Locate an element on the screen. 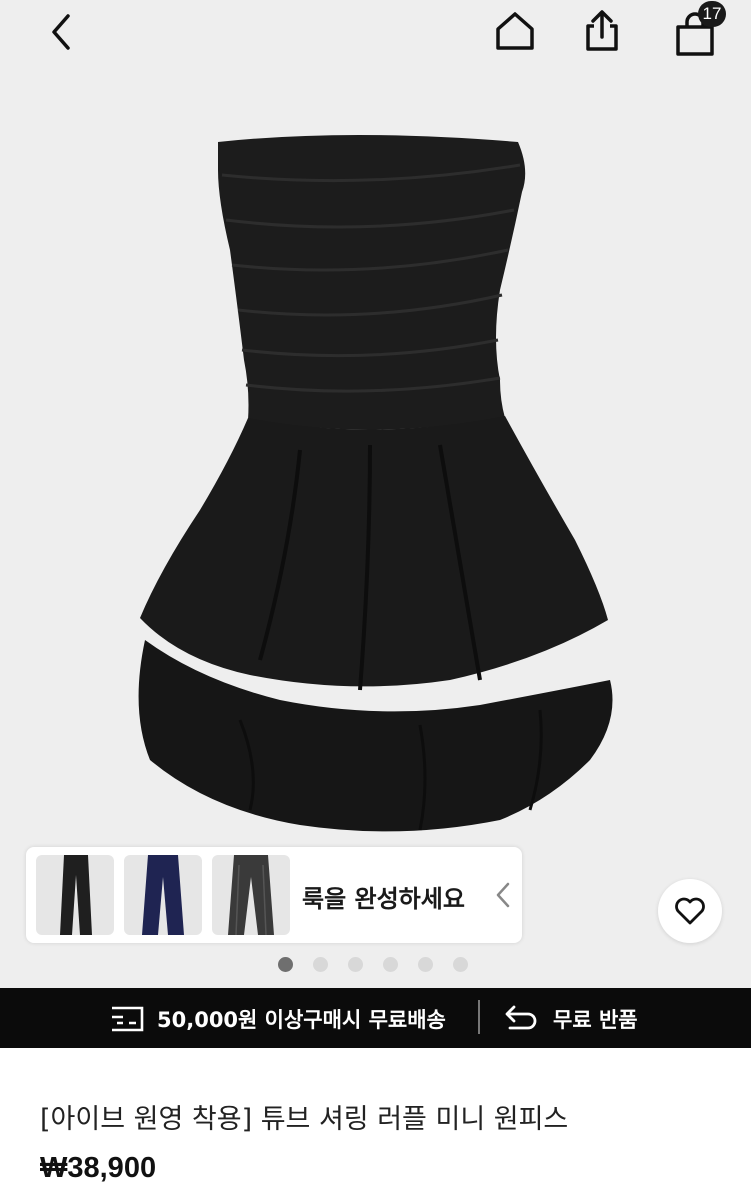 The width and height of the screenshot is (751, 1200). carousel-indicator is located at coordinates (373, 964).